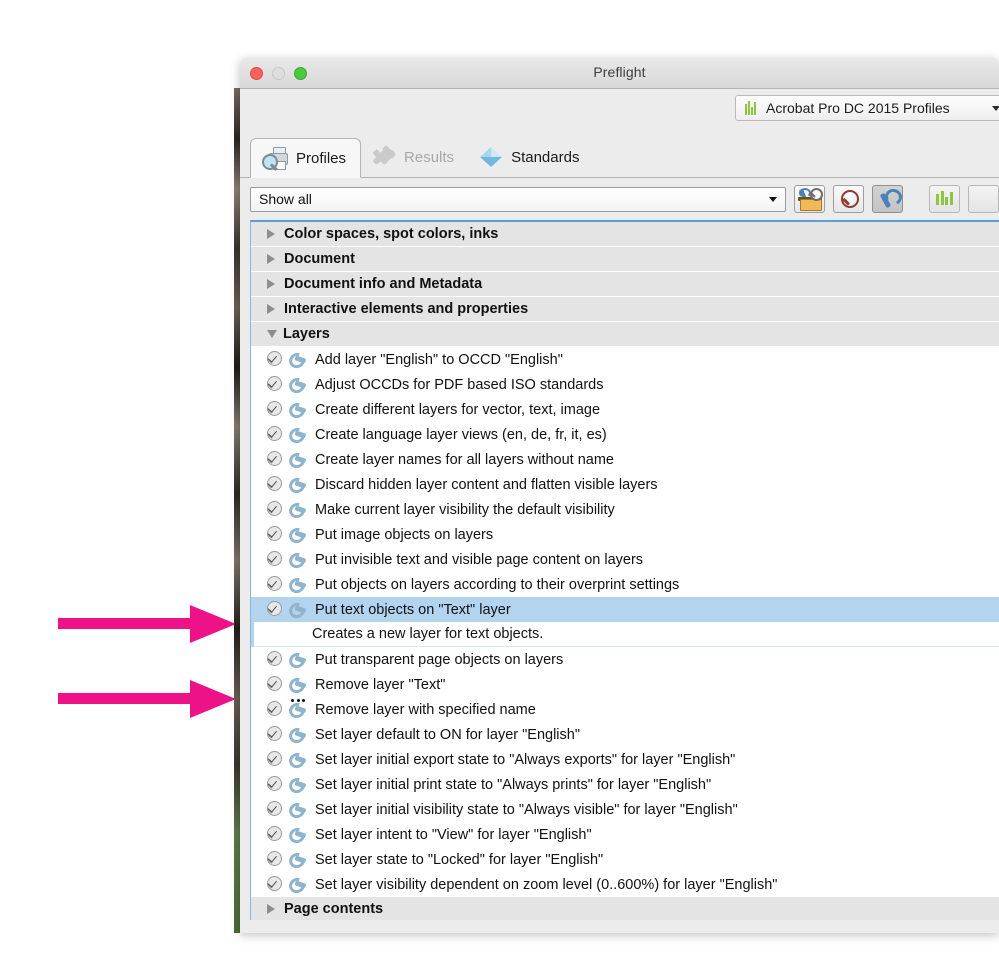  Describe the element at coordinates (858, 108) in the screenshot. I see `profile-set-label: Acrobat Pro DC 2015 Profiles` at that location.